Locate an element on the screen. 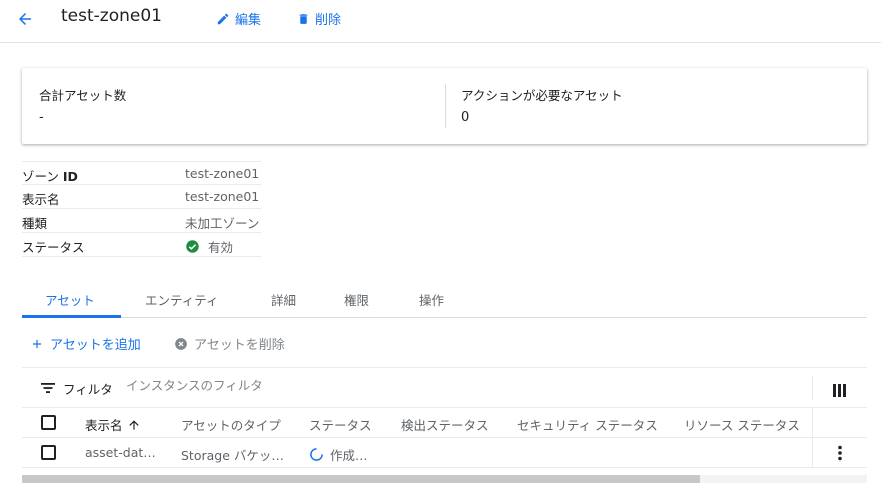 The width and height of the screenshot is (881, 492). active-tab-indicator is located at coordinates (71, 316).